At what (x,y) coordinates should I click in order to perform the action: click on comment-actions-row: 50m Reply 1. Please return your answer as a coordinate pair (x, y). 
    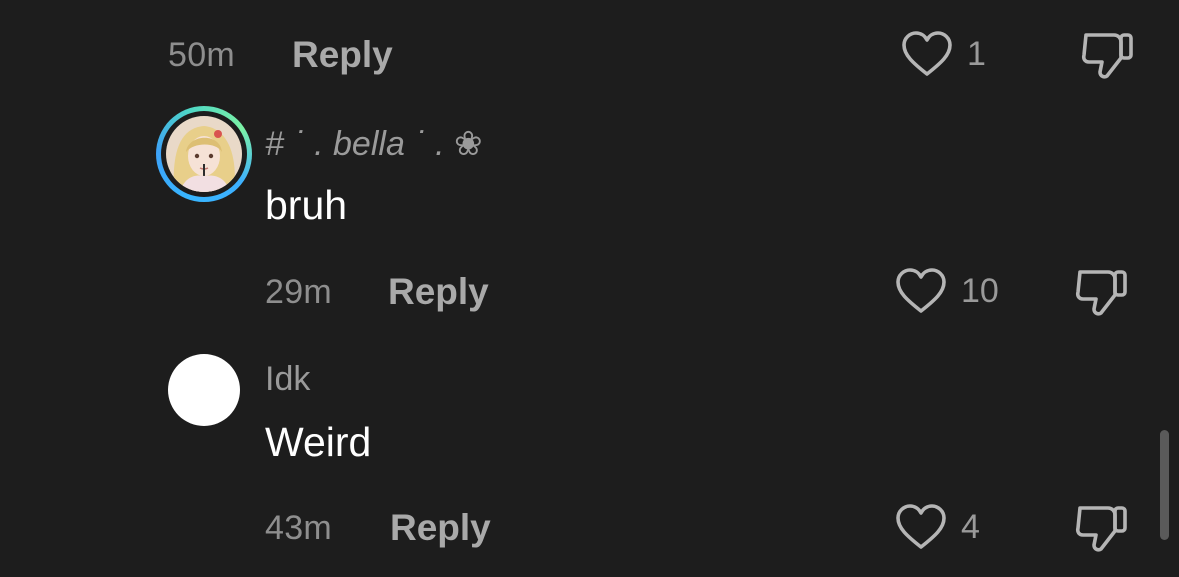
    Looking at the image, I should click on (589, 54).